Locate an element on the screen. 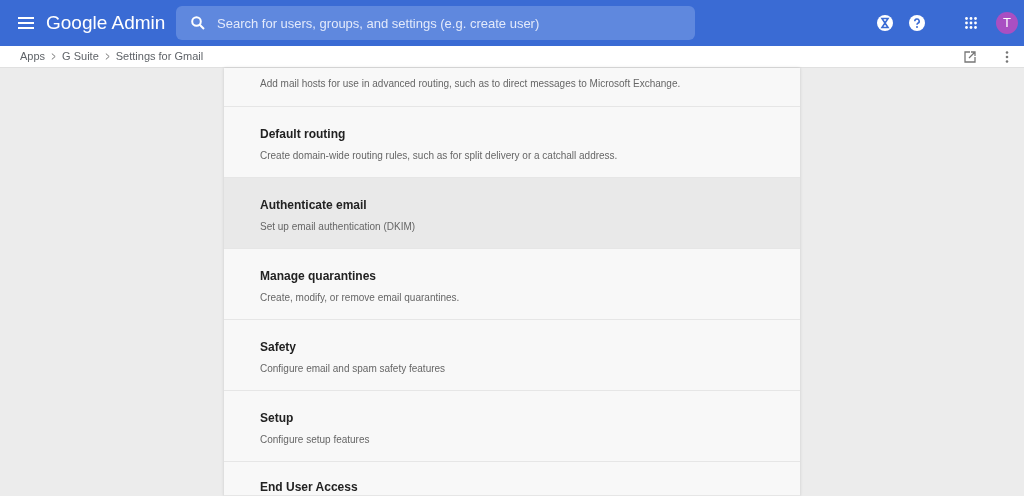 This screenshot has height=496, width=1024. open-in-new-icon is located at coordinates (970, 56).